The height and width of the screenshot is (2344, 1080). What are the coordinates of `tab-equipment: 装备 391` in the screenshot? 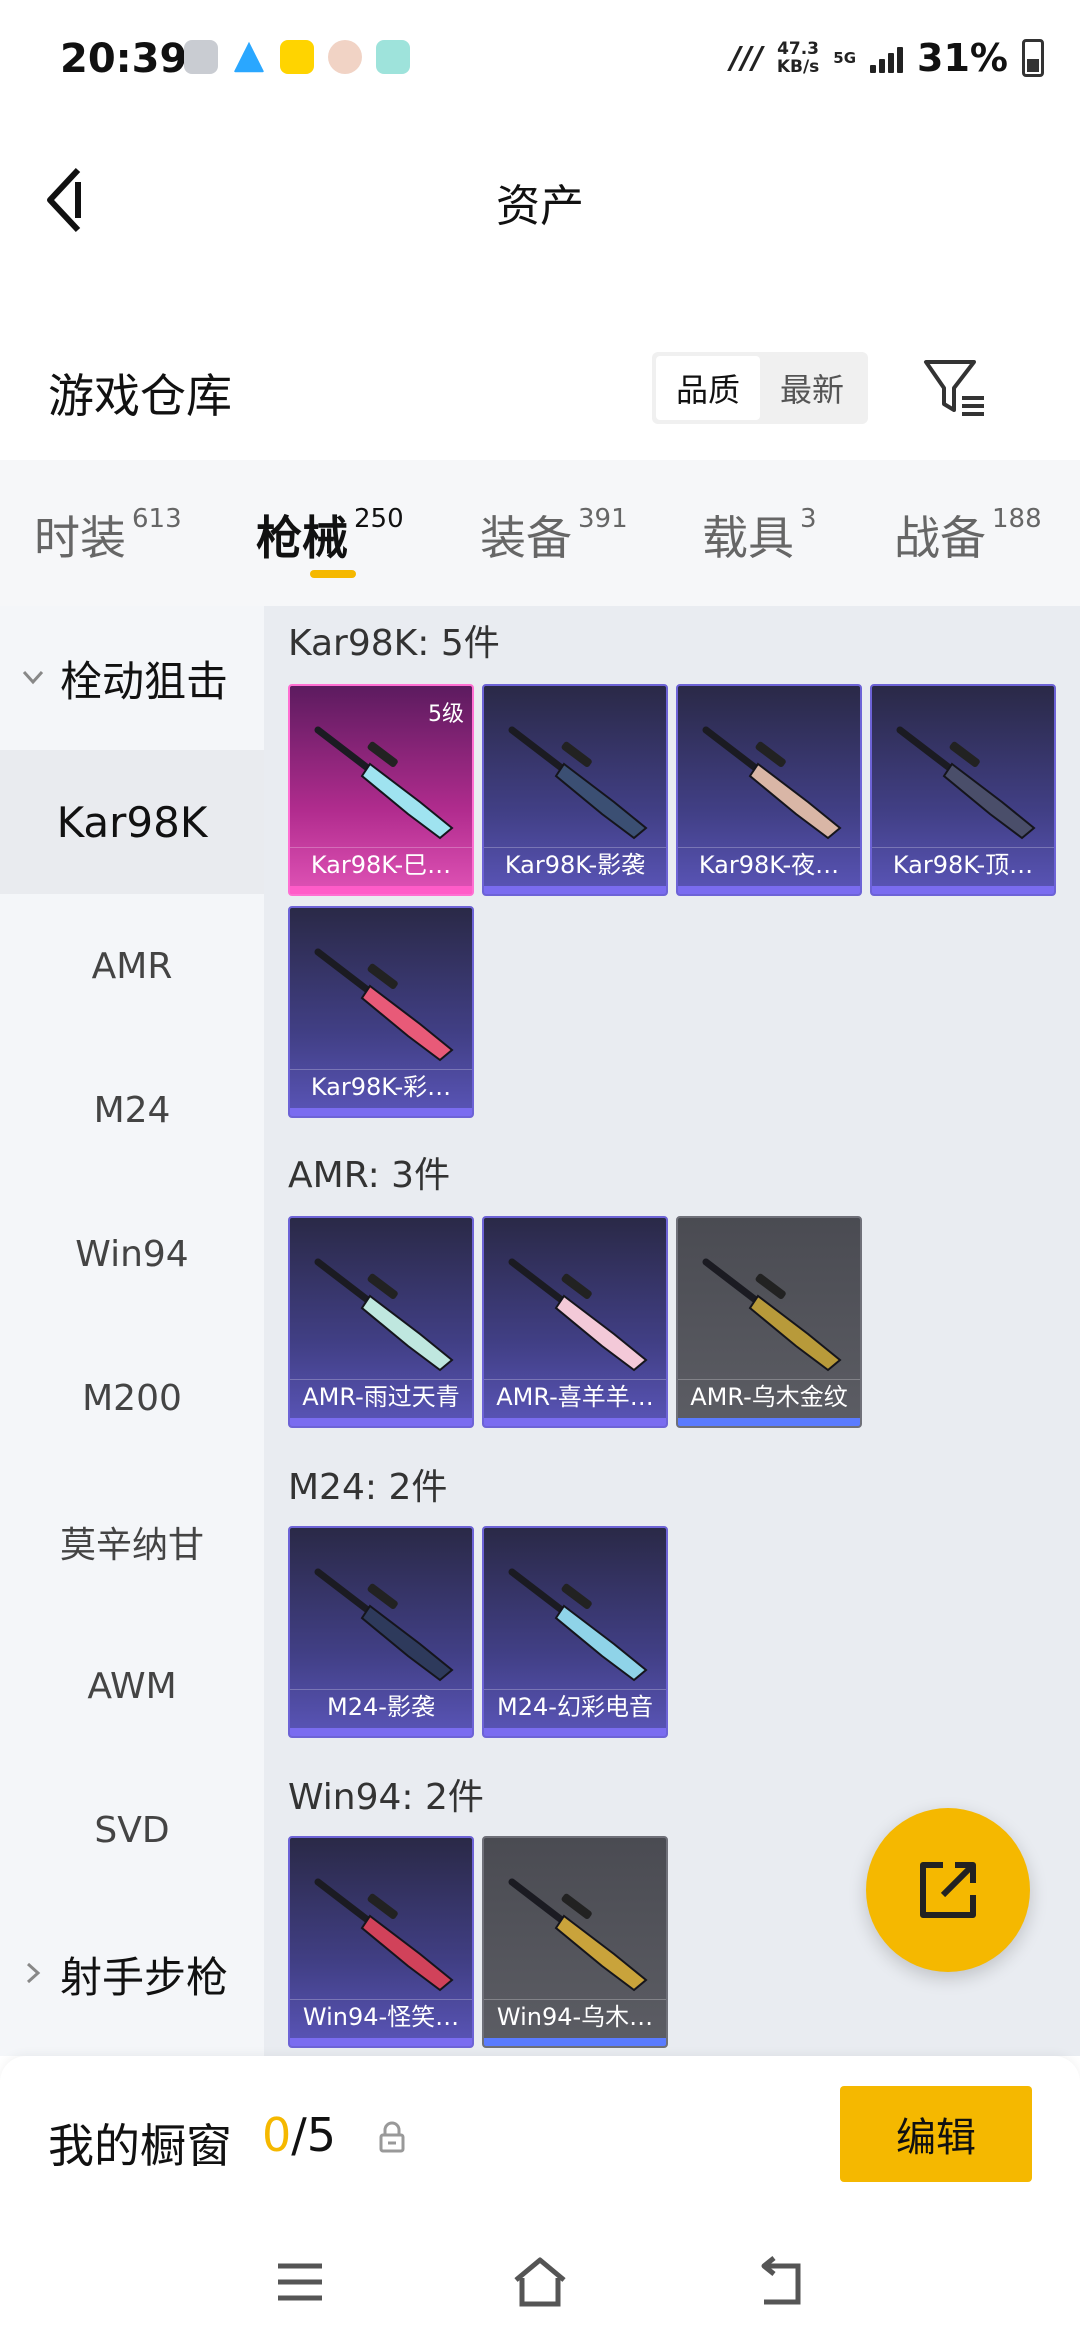 It's located at (554, 535).